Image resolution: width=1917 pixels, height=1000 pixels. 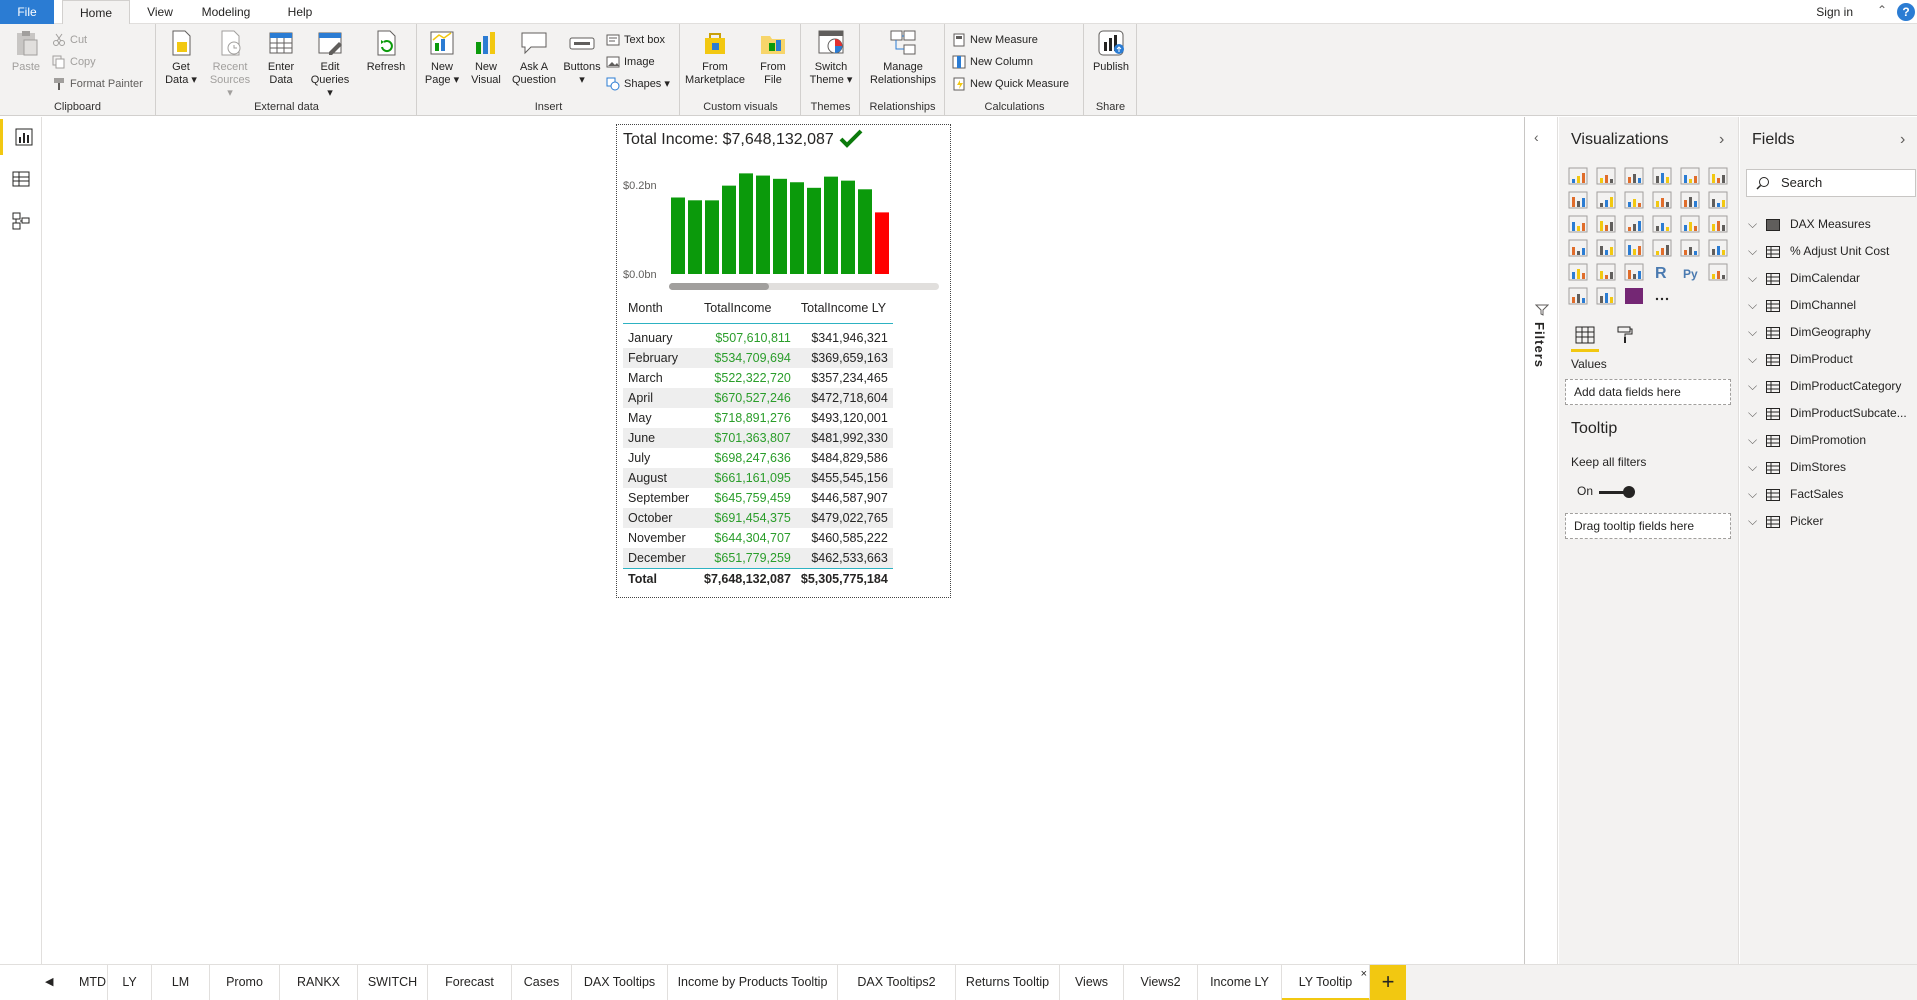 I want to click on fields-tab, so click(x=1585, y=337).